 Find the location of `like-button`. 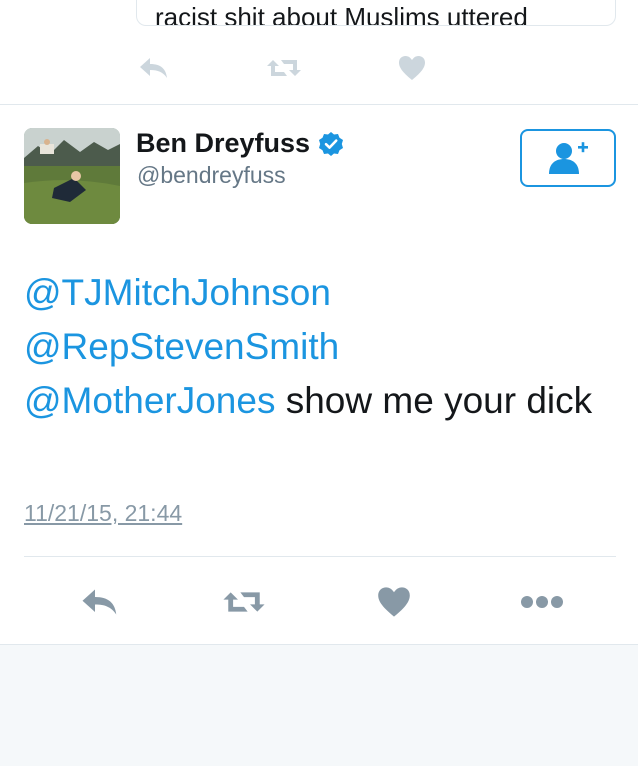

like-button is located at coordinates (394, 602).